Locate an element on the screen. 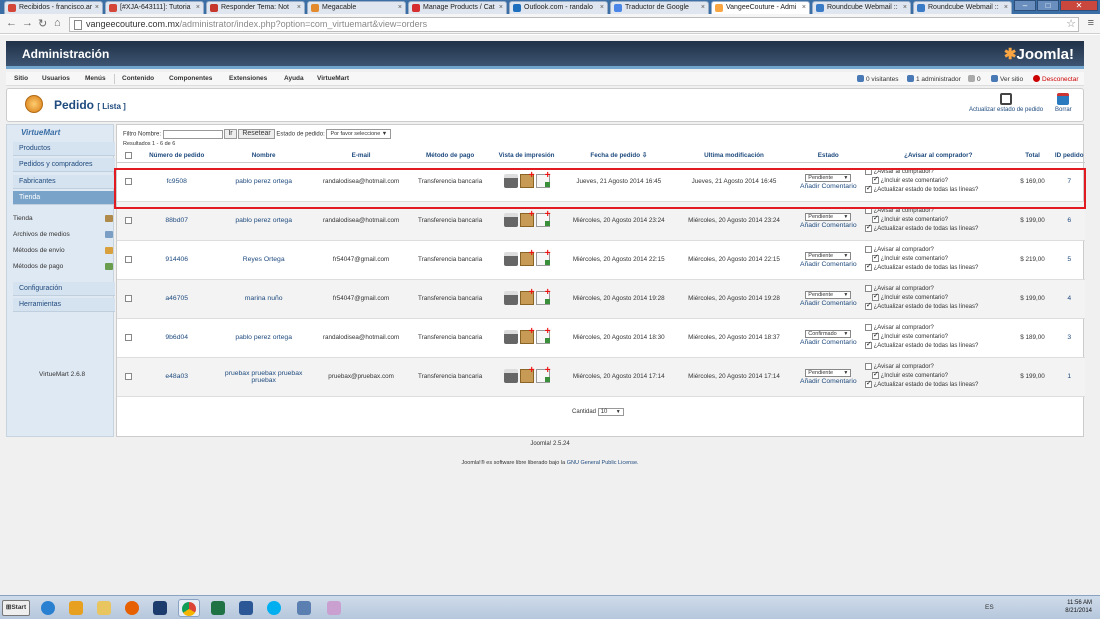 The height and width of the screenshot is (619, 1100). col-header-modified: Ultima modificación is located at coordinates (734, 156).